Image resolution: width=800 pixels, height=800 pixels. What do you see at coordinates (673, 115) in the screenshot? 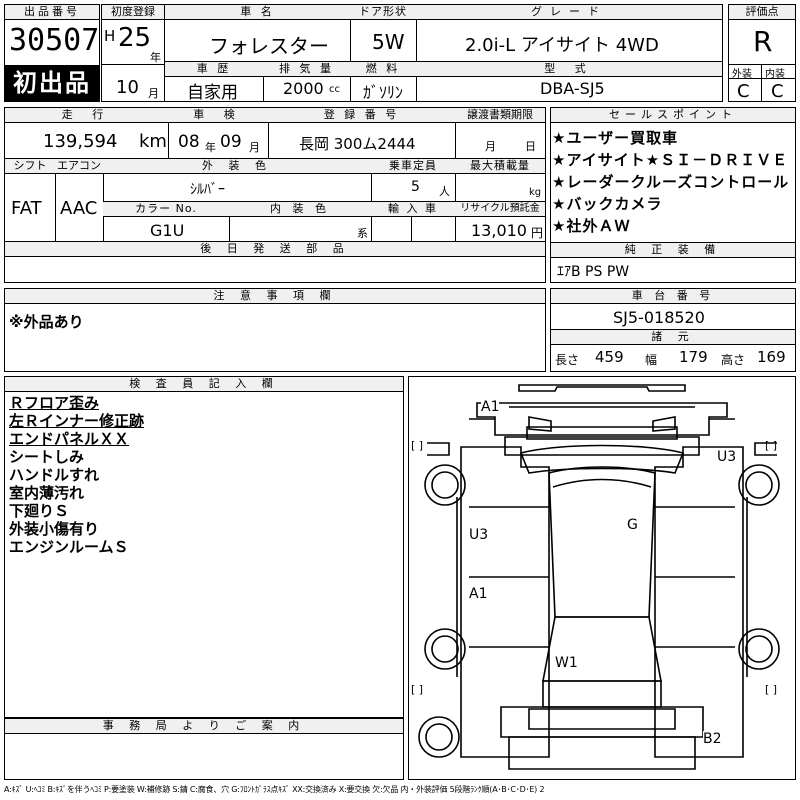
I see `sales-points-label: セールスポイント` at bounding box center [673, 115].